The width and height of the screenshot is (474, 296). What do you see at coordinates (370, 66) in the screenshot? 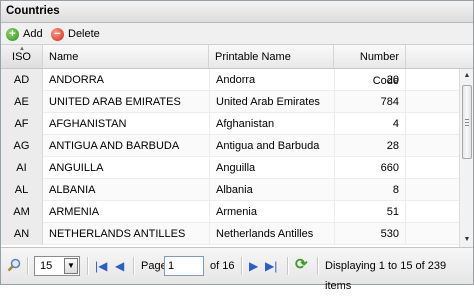
I see `column-header-number-code: Number Code` at bounding box center [370, 66].